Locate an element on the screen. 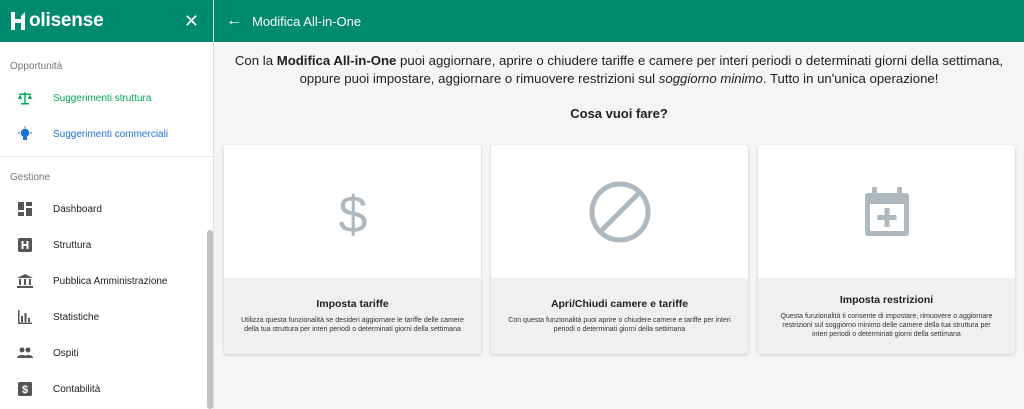 This screenshot has width=1024, height=409. sidebar-item-contabilita: $ Contabilità is located at coordinates (106, 389).